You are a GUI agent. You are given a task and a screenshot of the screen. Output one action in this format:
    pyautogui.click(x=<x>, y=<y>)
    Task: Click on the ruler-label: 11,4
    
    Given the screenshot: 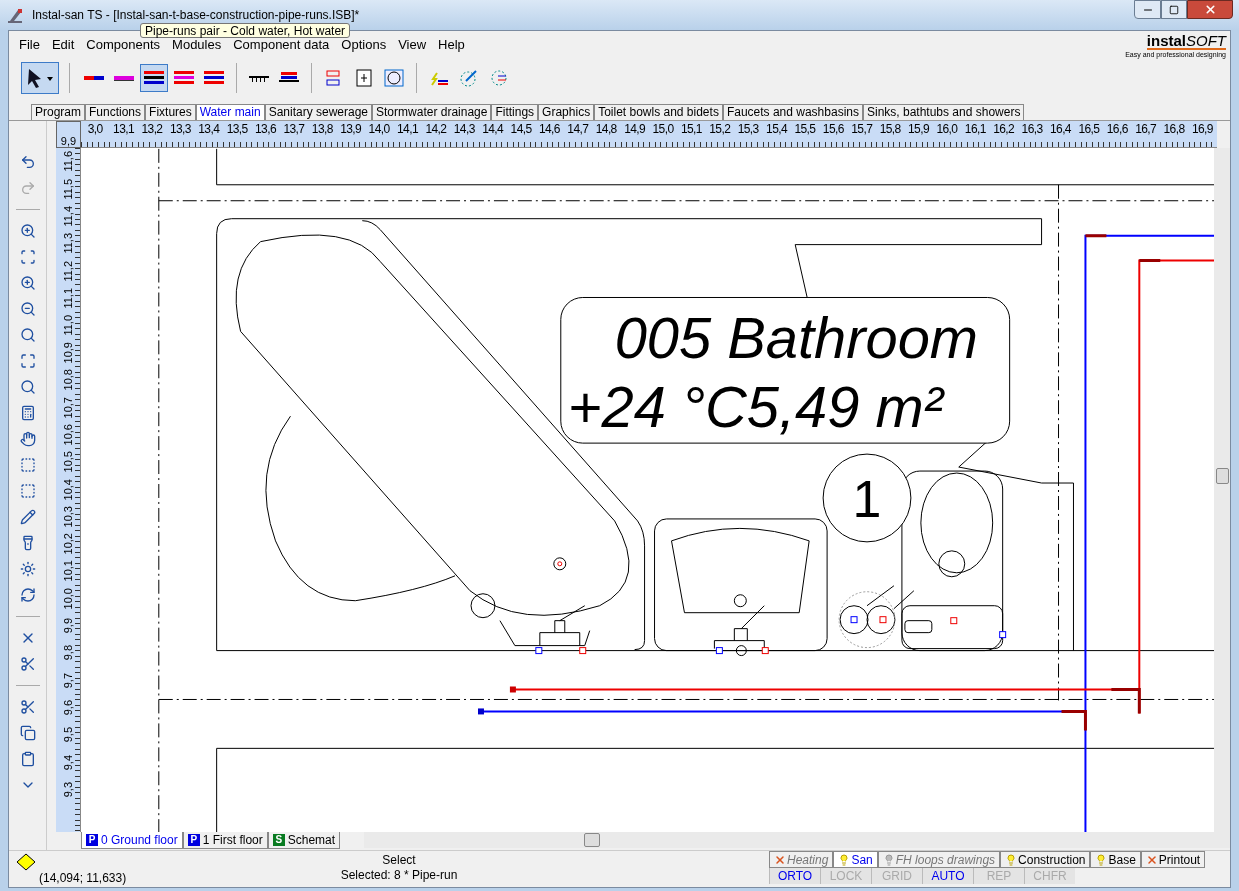 What is the action you would take?
    pyautogui.click(x=67, y=216)
    